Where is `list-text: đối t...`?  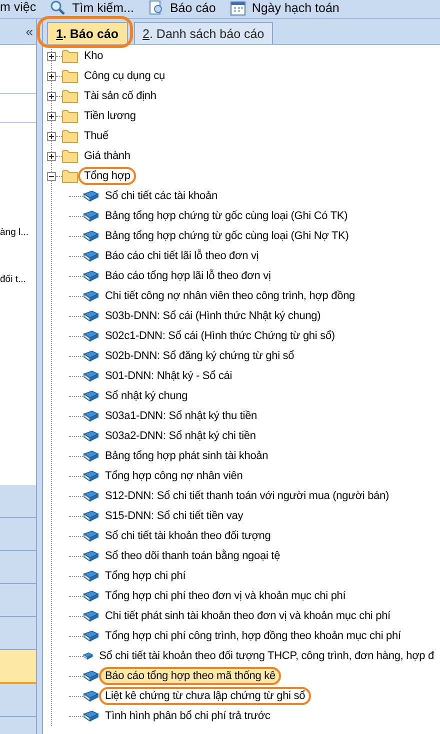
list-text: đối t... is located at coordinates (13, 279).